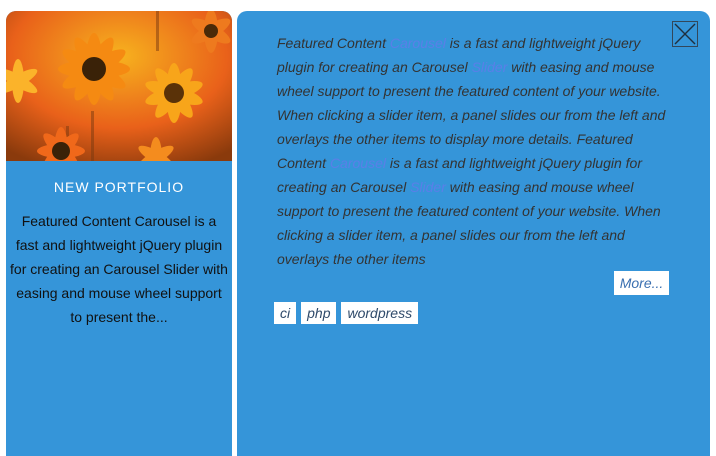 The height and width of the screenshot is (456, 716). I want to click on tag-wordpress: wordpress, so click(380, 313).